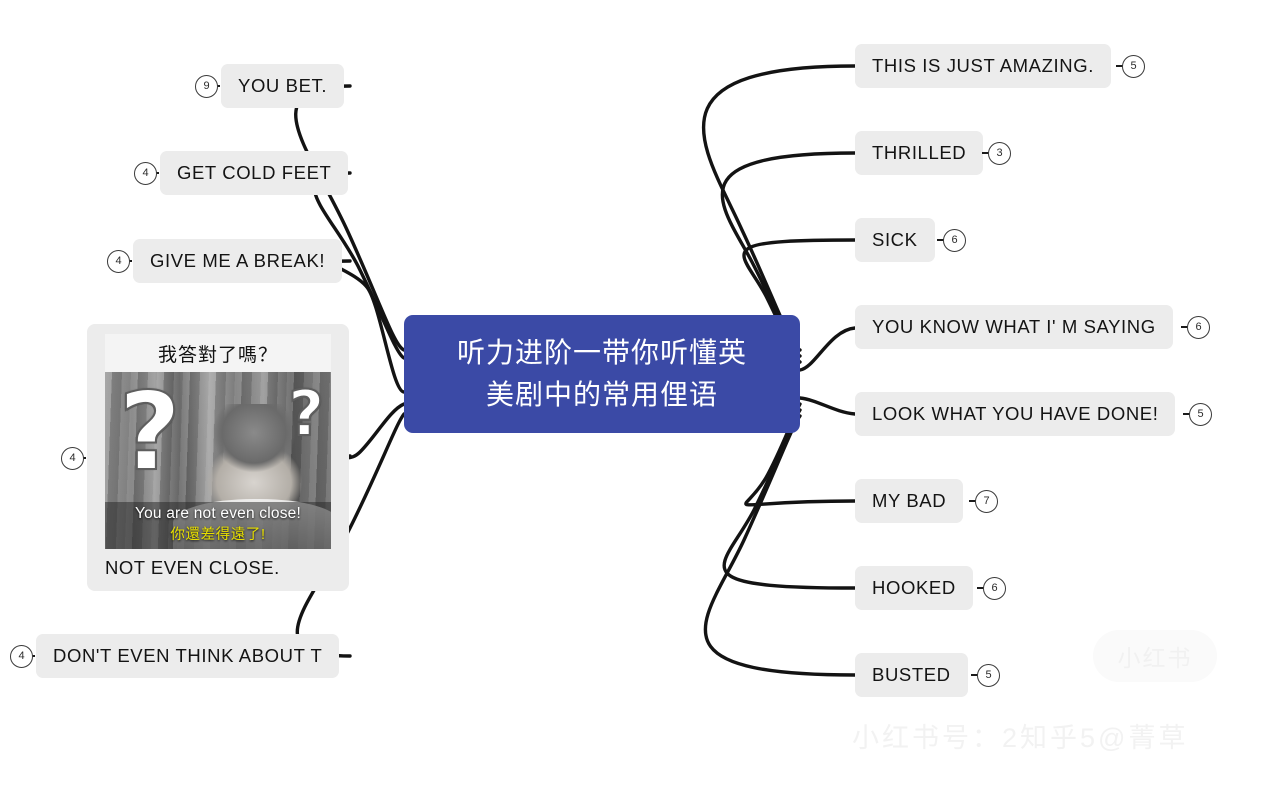 The height and width of the screenshot is (793, 1280). I want to click on node-label: SICK, so click(895, 239).